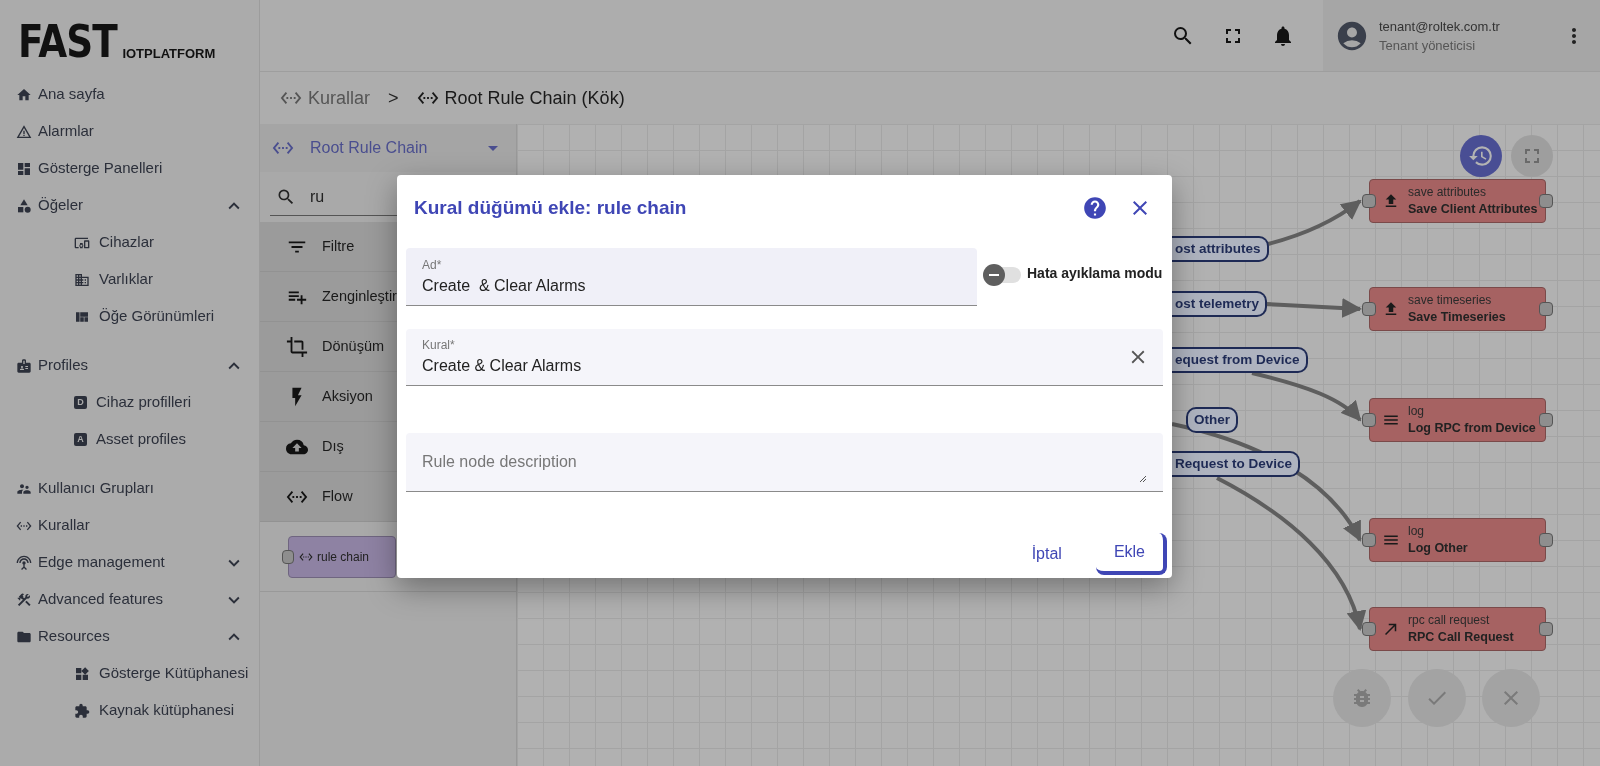 This screenshot has height=766, width=1600. What do you see at coordinates (1003, 275) in the screenshot?
I see `debug-toggle` at bounding box center [1003, 275].